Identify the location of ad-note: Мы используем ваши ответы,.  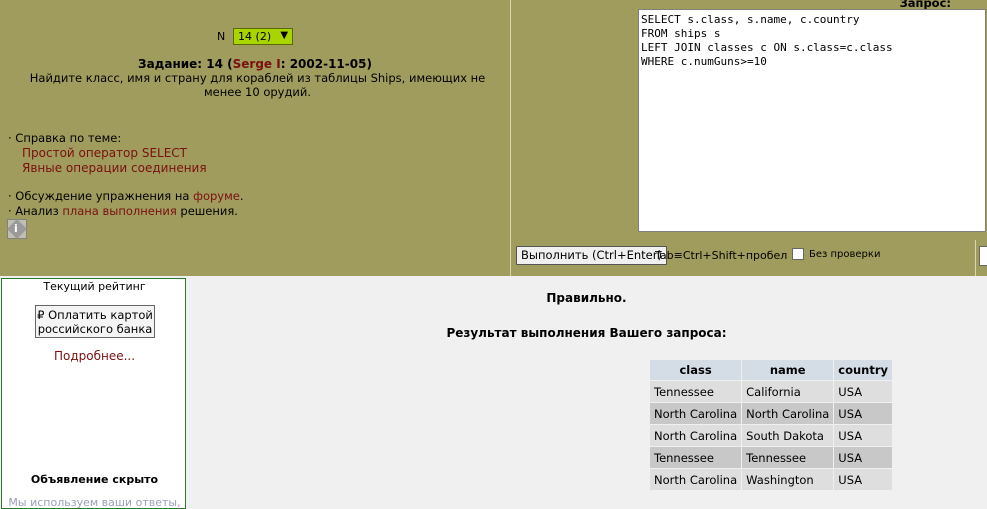
(94, 502).